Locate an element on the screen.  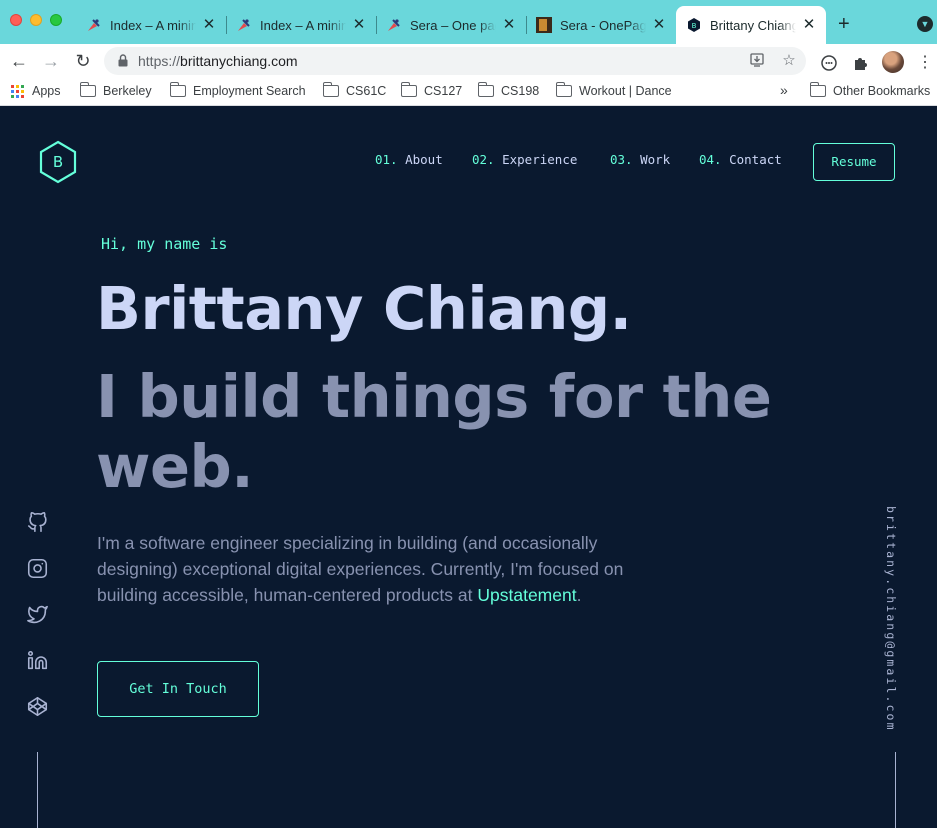
logo-letter: B is located at coordinates (58, 162).